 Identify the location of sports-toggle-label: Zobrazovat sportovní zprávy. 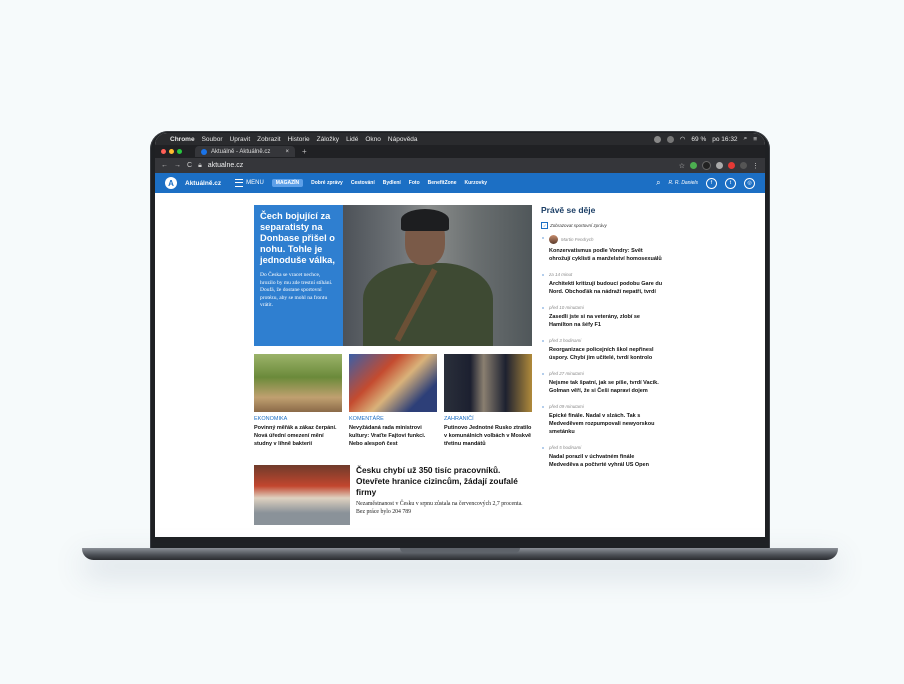
(578, 225).